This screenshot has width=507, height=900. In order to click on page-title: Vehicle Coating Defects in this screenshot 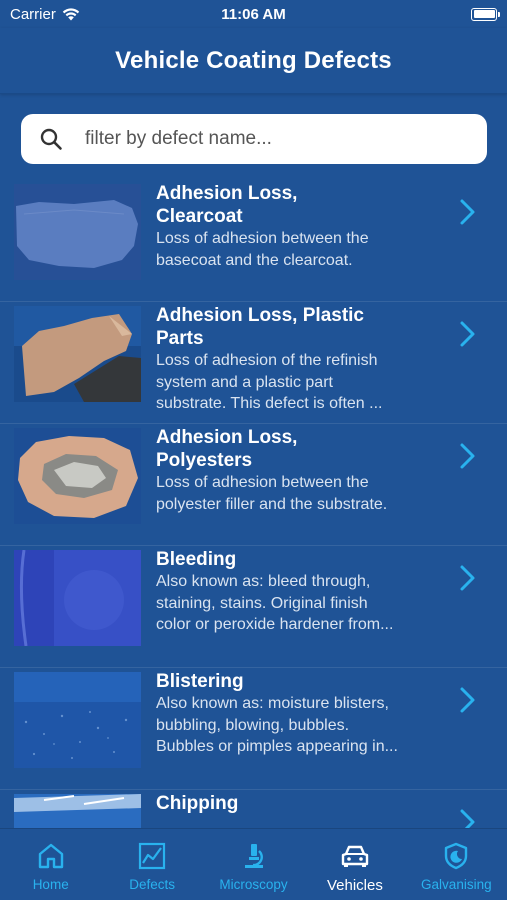, I will do `click(253, 60)`.